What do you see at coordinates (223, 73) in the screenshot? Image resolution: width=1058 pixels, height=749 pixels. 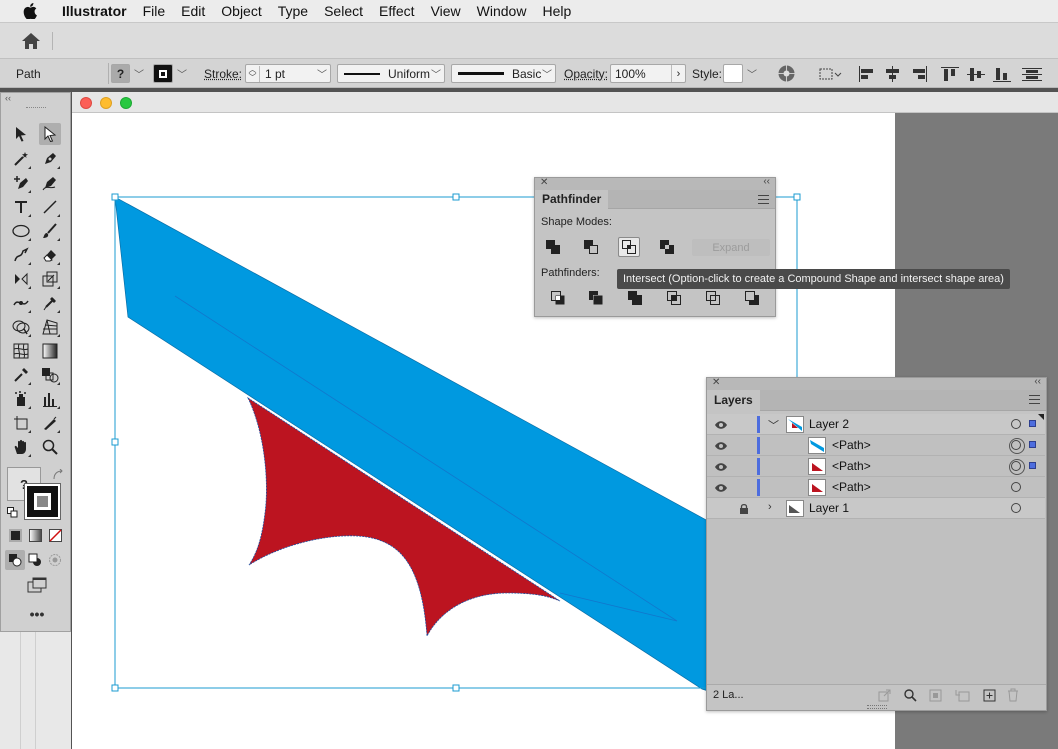 I see `stroke-label: Stroke:` at bounding box center [223, 73].